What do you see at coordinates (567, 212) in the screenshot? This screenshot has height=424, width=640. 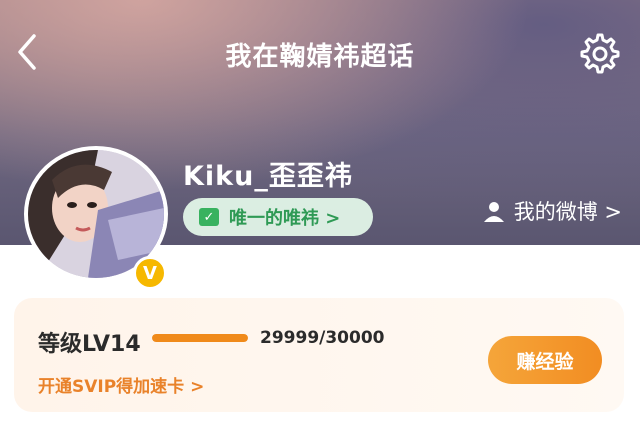 I see `my-weibo-label: 我的微博 >` at bounding box center [567, 212].